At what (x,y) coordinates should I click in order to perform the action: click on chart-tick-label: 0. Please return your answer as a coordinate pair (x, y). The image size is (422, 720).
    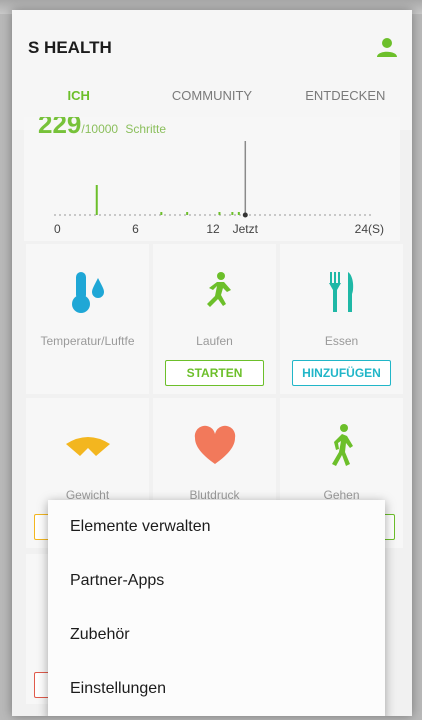
    Looking at the image, I should click on (57, 229).